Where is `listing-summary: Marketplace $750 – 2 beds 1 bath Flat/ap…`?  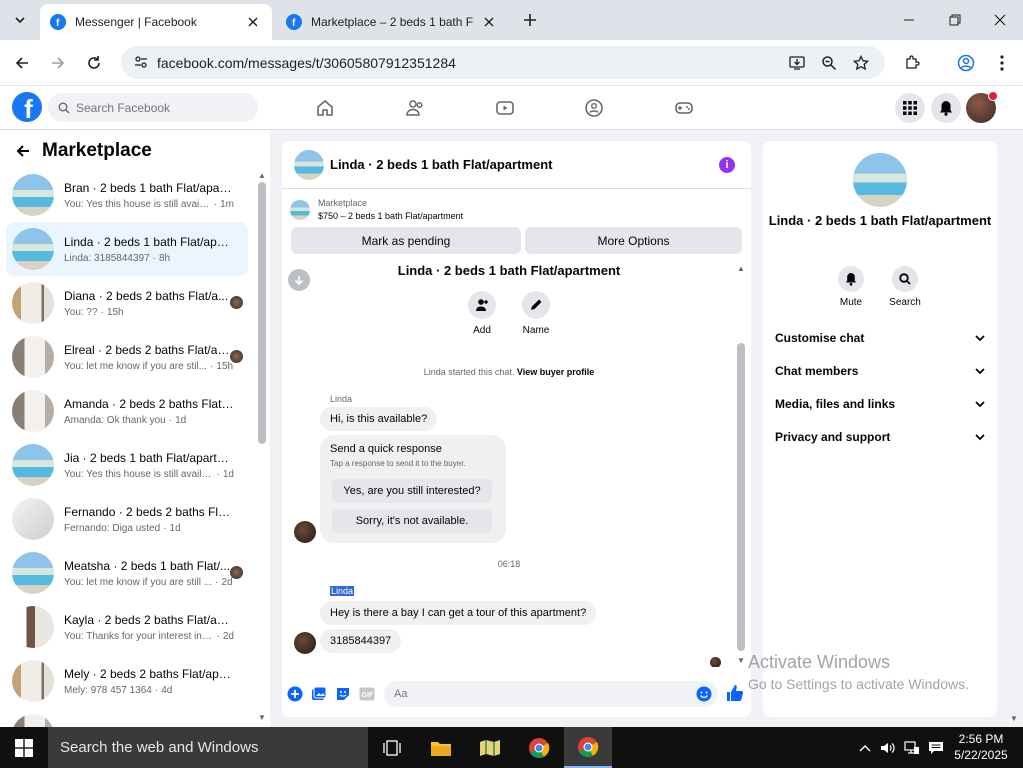 listing-summary: Marketplace $750 – 2 beds 1 bath Flat/ap… is located at coordinates (376, 210).